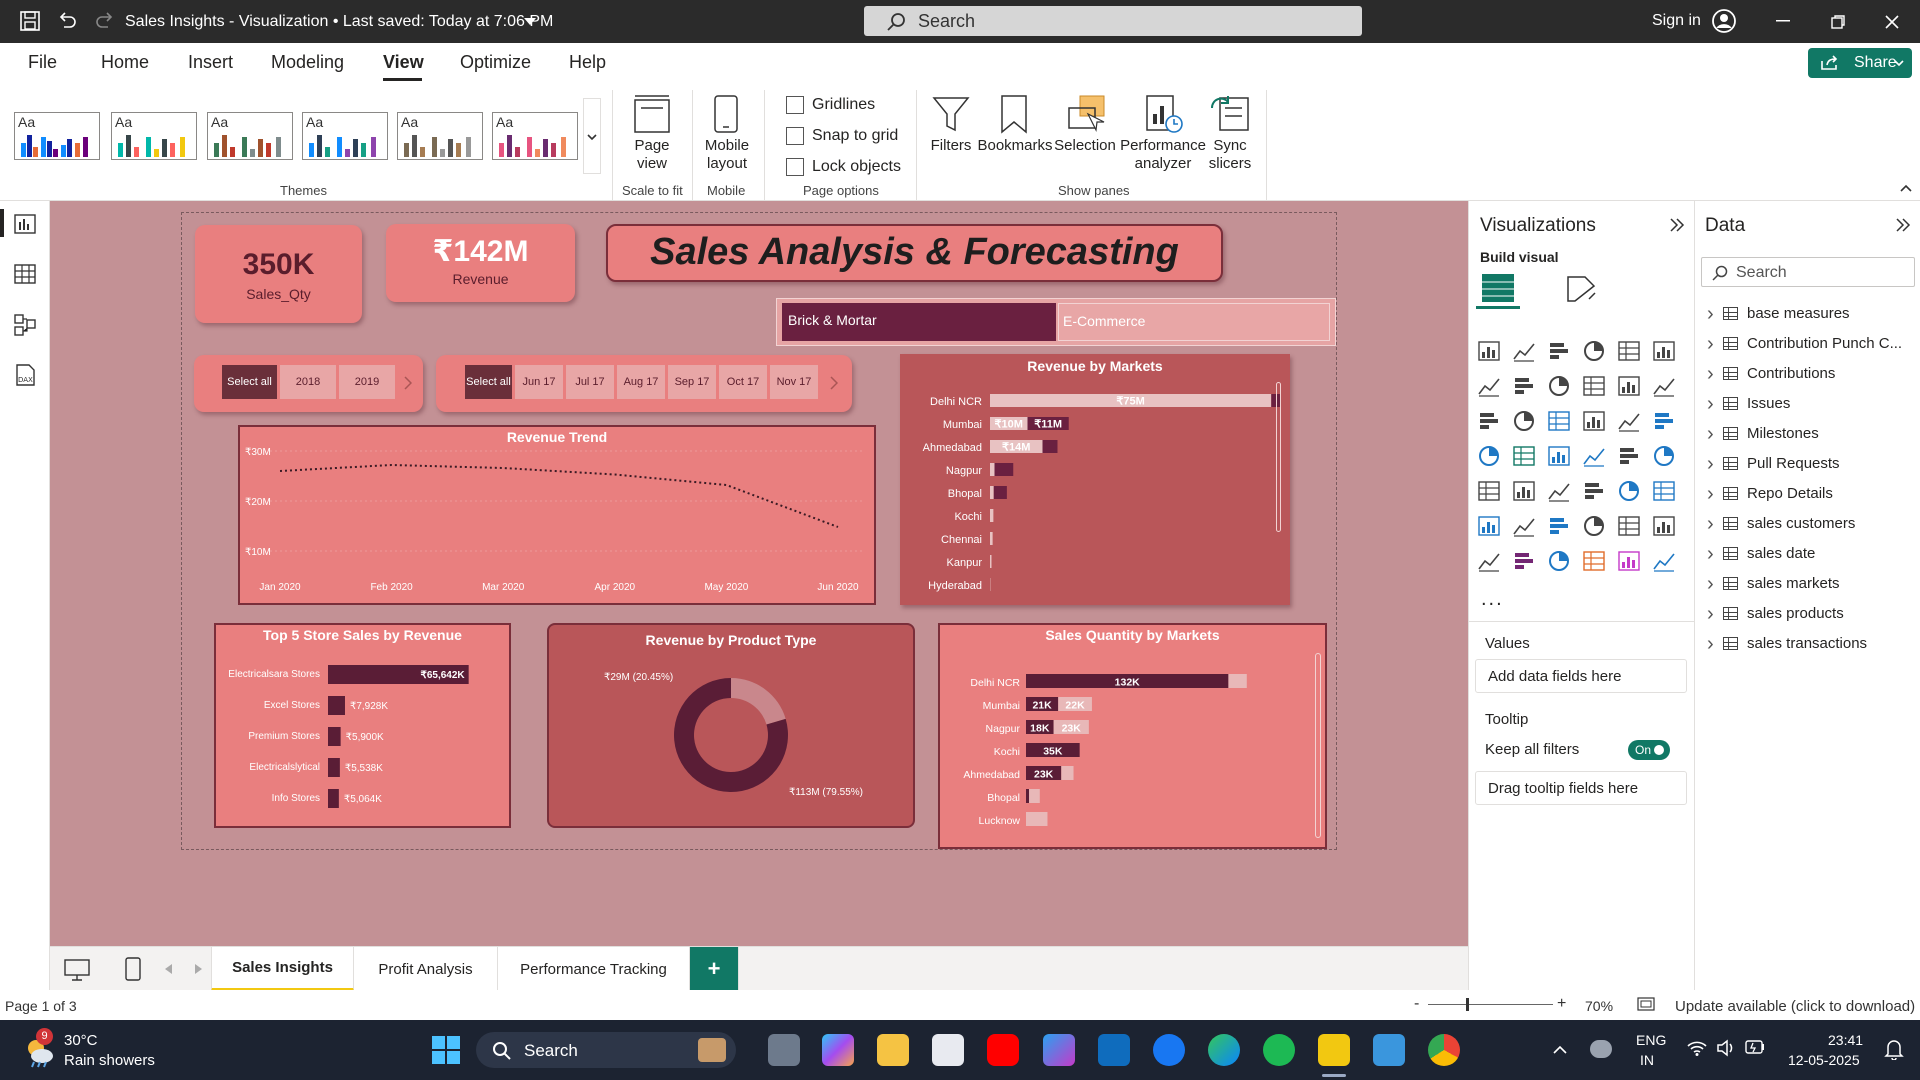 Image resolution: width=1920 pixels, height=1080 pixels. I want to click on qa-chart-icon, so click(1594, 526).